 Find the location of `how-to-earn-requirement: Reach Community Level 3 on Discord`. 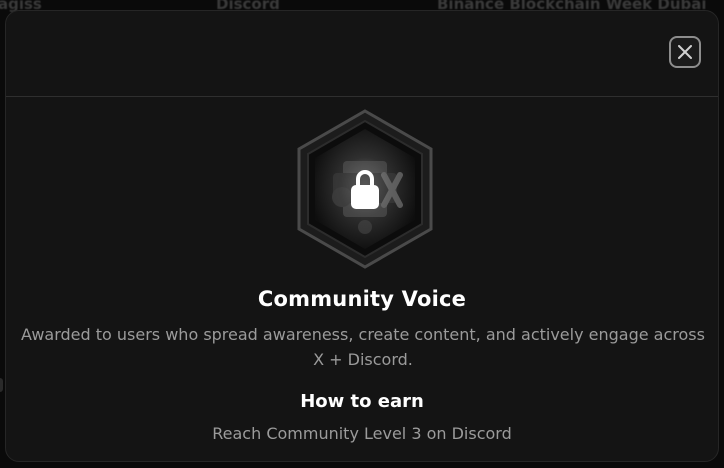

how-to-earn-requirement: Reach Community Level 3 on Discord is located at coordinates (362, 433).